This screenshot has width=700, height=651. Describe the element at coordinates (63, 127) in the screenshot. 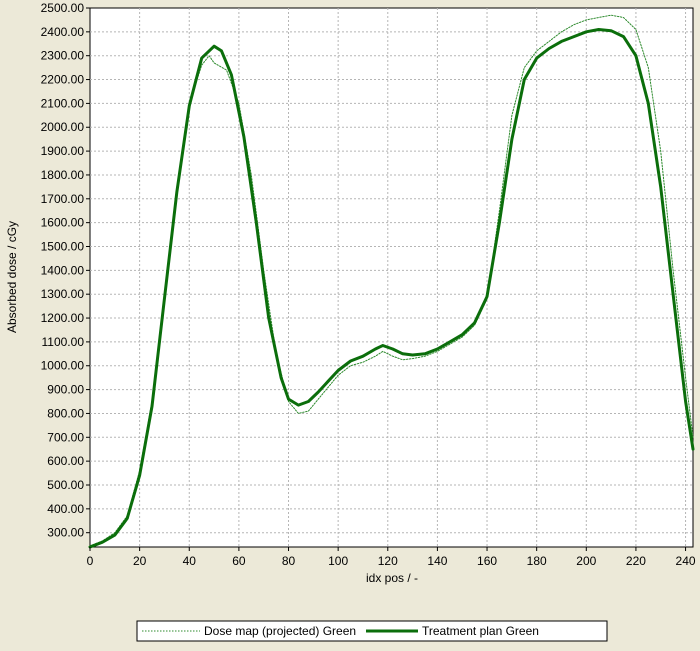

I see `y-tick-label: 2000.00` at that location.